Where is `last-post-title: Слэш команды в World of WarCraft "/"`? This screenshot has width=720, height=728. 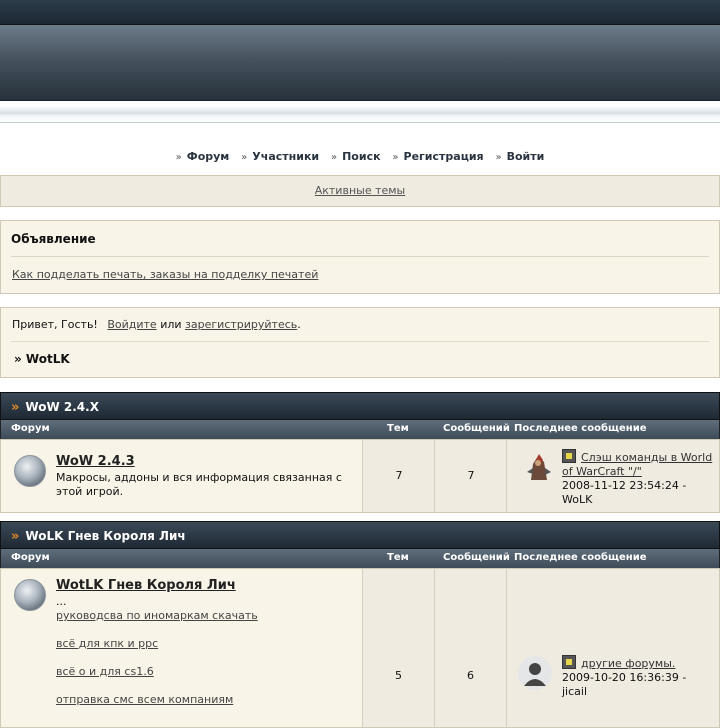 last-post-title: Слэш команды в World of WarCraft "/" is located at coordinates (637, 464).